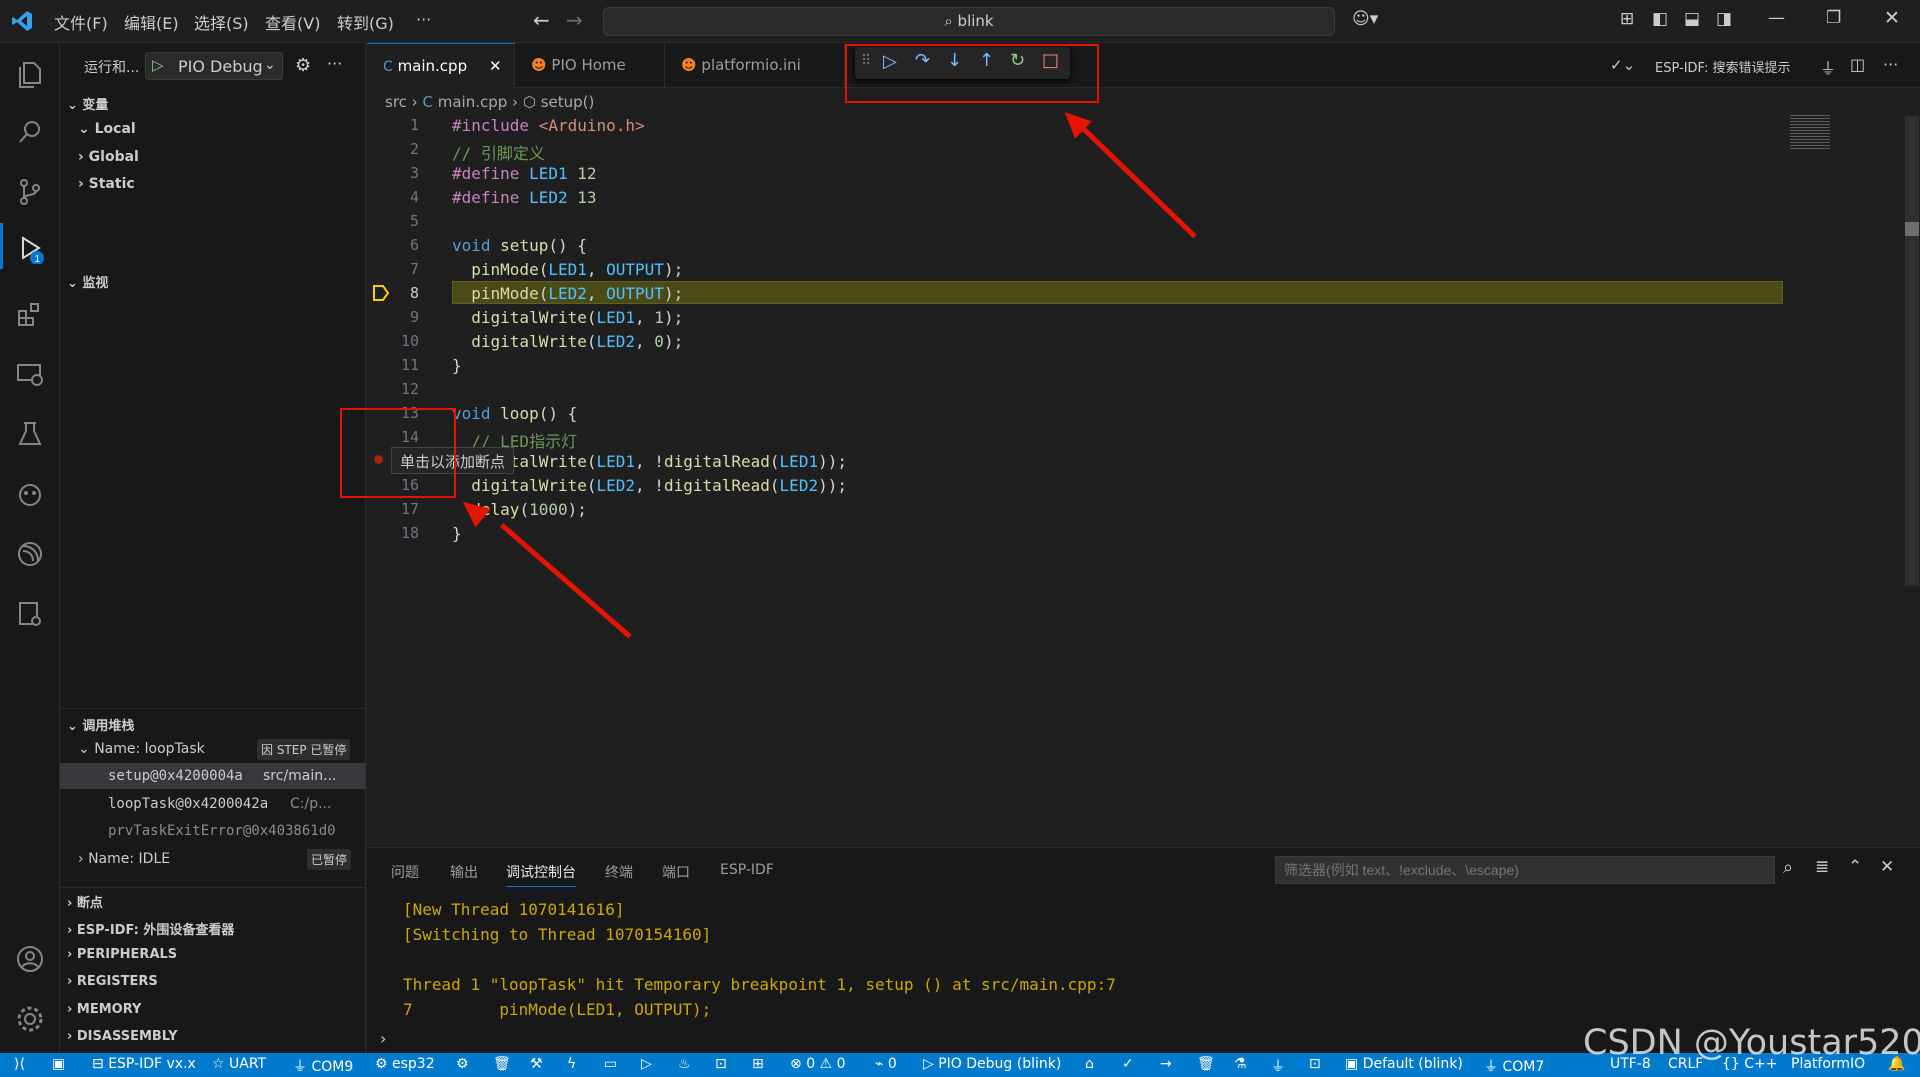 The height and width of the screenshot is (1077, 1920). Describe the element at coordinates (405, 872) in the screenshot. I see `panel-tab-problems: 问题` at that location.